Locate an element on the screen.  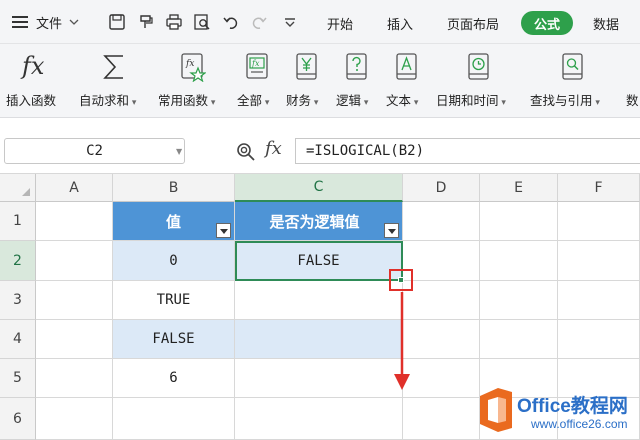
sigma-sum-icon is located at coordinates (113, 67).